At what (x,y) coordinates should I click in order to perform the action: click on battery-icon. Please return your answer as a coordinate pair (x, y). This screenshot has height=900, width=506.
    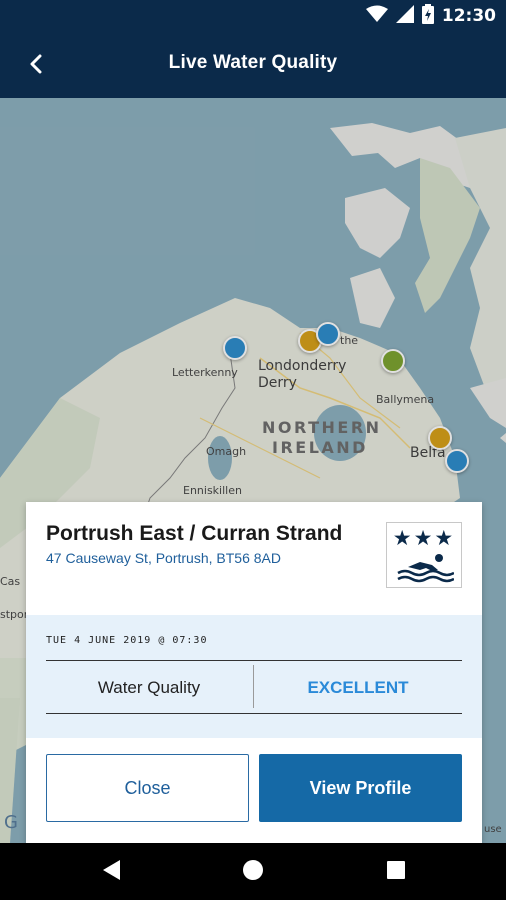
    Looking at the image, I should click on (427, 16).